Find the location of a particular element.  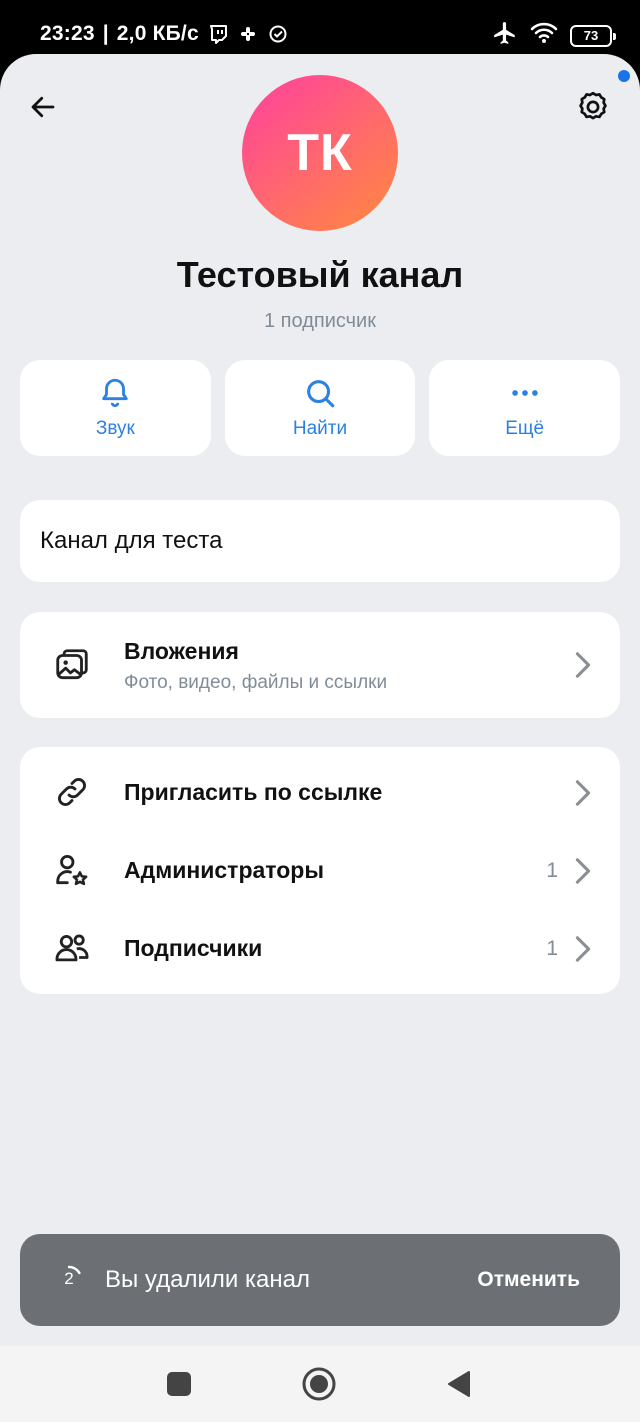

status-time: 23:23 is located at coordinates (67, 33).